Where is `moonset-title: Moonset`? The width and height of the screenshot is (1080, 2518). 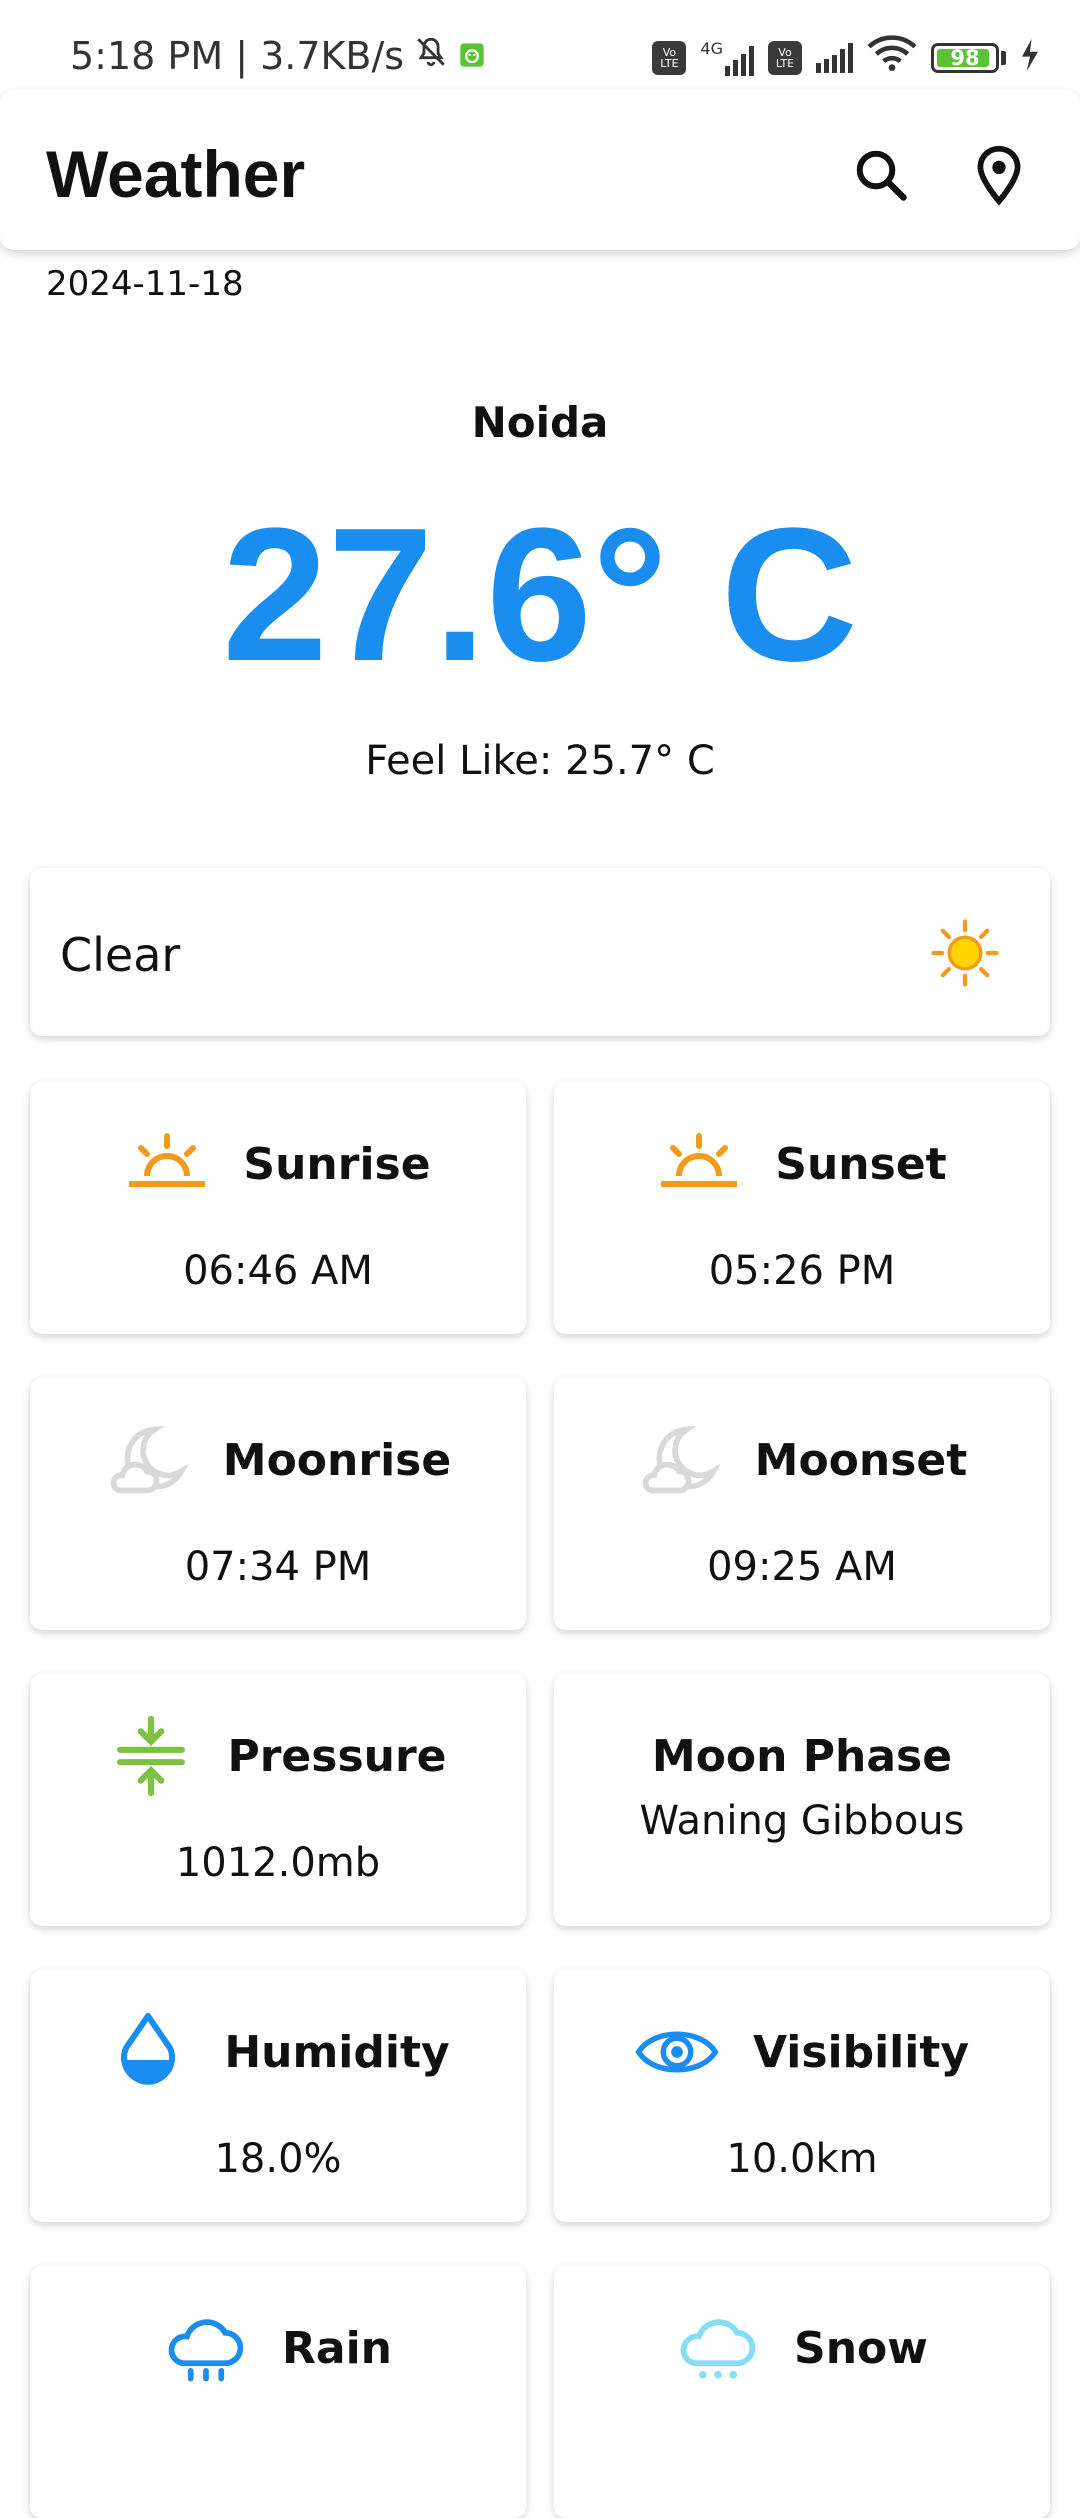
moonset-title: Moonset is located at coordinates (861, 1460).